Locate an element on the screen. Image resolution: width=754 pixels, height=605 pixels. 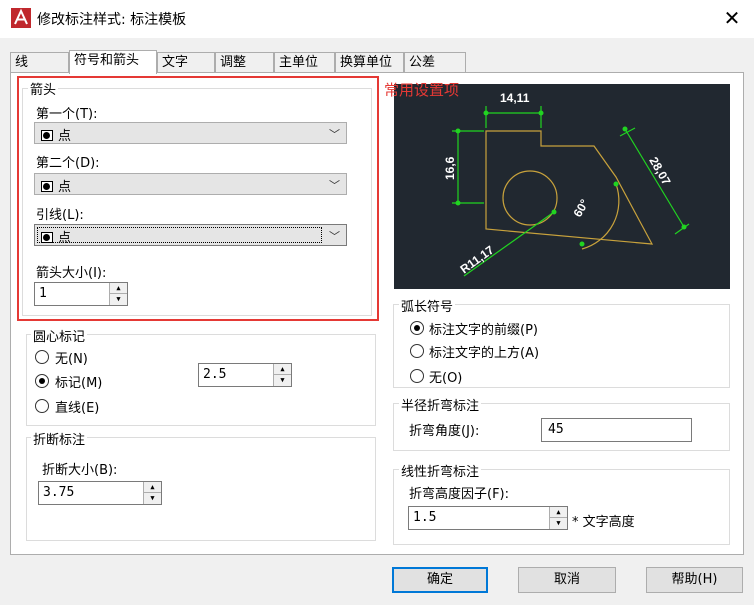
break-size-spinner: 3.75 ▲ ▼ is located at coordinates (100, 493).